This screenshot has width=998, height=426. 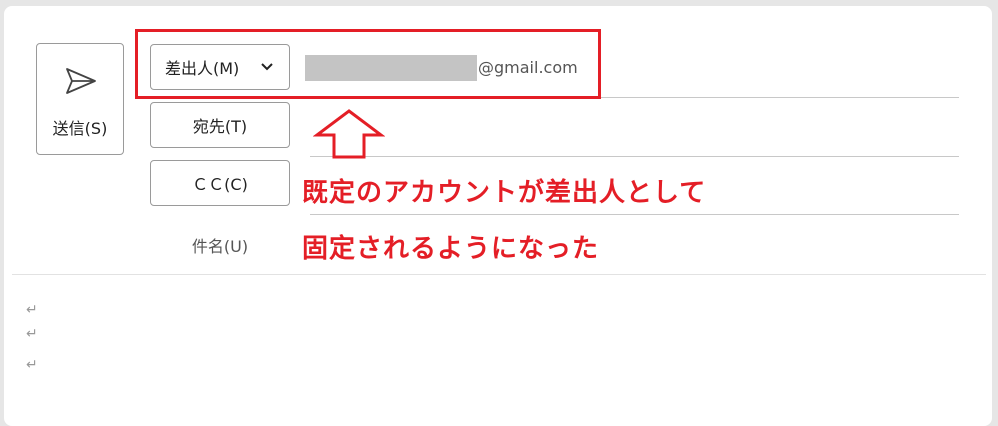 What do you see at coordinates (368, 64) in the screenshot?
I see `highlight-box` at bounding box center [368, 64].